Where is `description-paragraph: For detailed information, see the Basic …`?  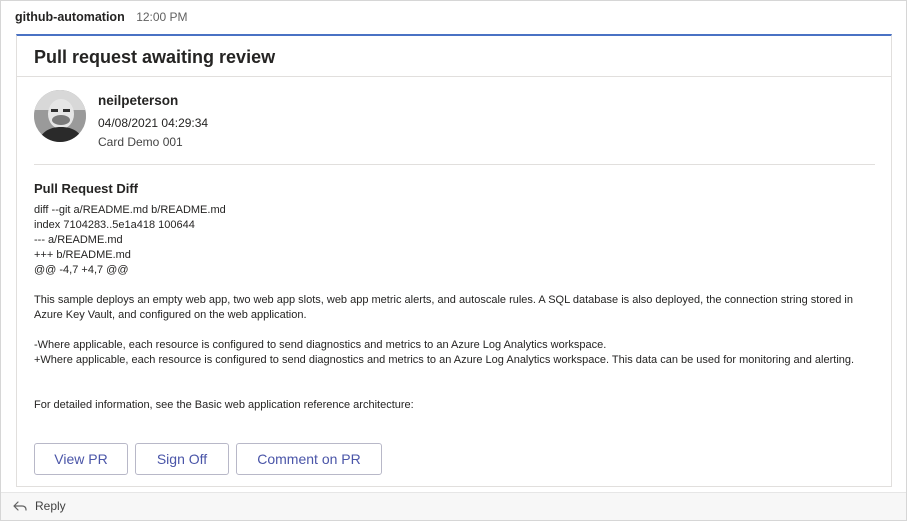 description-paragraph: For detailed information, see the Basic … is located at coordinates (224, 405).